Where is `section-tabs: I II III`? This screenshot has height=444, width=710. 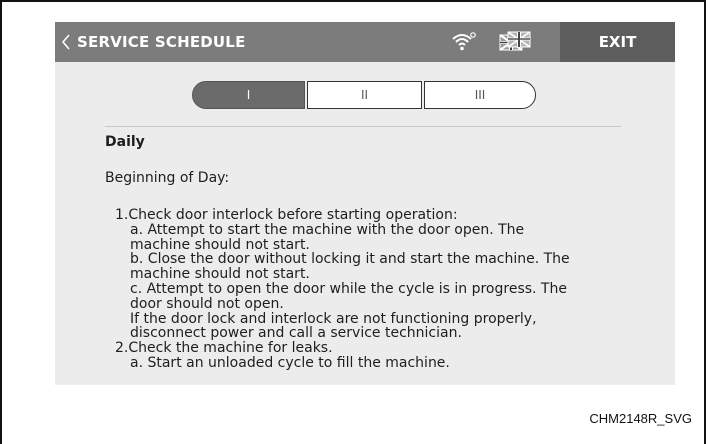
section-tabs: I II III is located at coordinates (364, 95).